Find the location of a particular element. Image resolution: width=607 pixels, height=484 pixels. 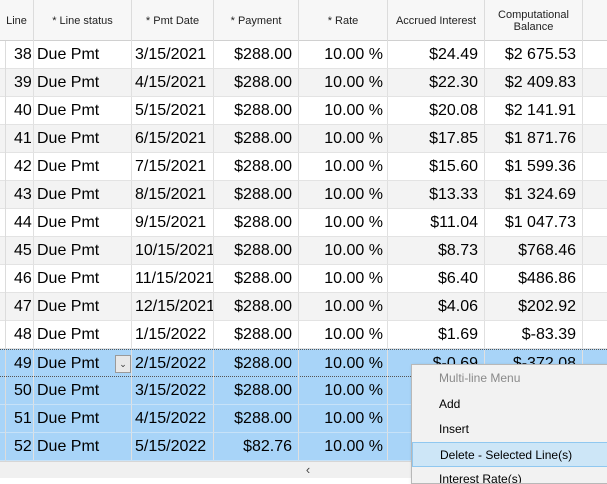

cell-line-number: 41 is located at coordinates (20, 138).